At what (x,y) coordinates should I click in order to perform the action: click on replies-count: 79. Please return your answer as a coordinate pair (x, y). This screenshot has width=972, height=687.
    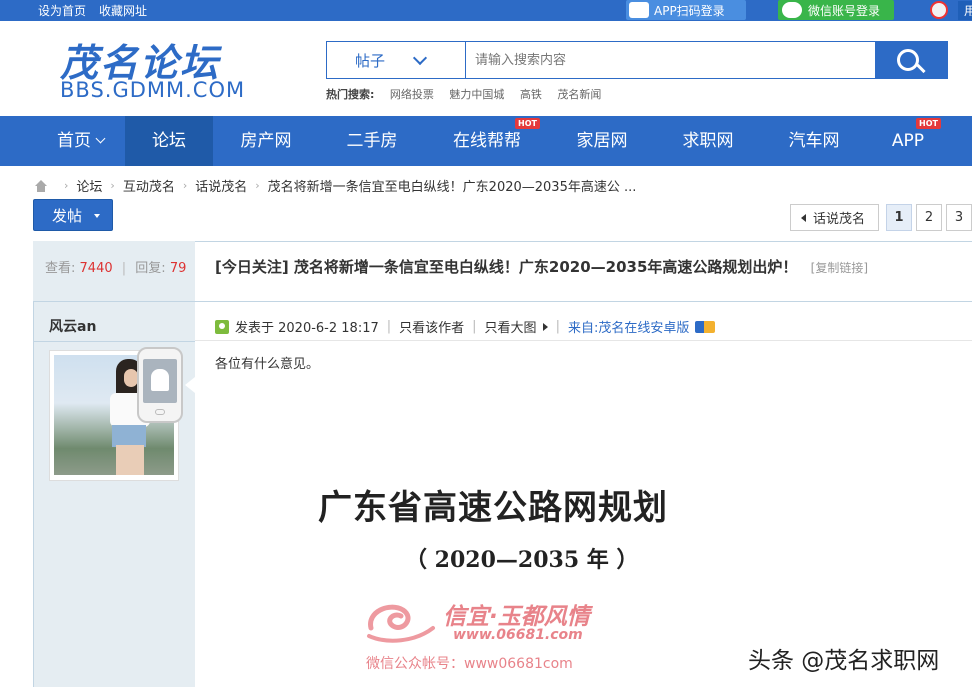
    Looking at the image, I should click on (178, 268).